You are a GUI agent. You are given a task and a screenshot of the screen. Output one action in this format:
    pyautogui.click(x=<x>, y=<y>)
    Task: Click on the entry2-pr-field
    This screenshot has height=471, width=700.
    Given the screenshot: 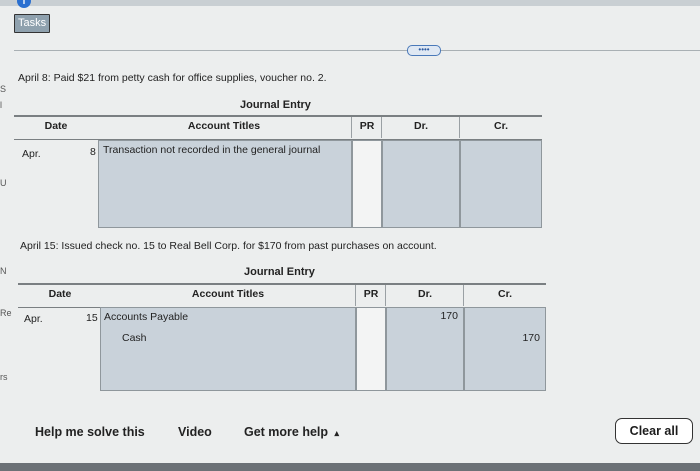 What is the action you would take?
    pyautogui.click(x=371, y=349)
    